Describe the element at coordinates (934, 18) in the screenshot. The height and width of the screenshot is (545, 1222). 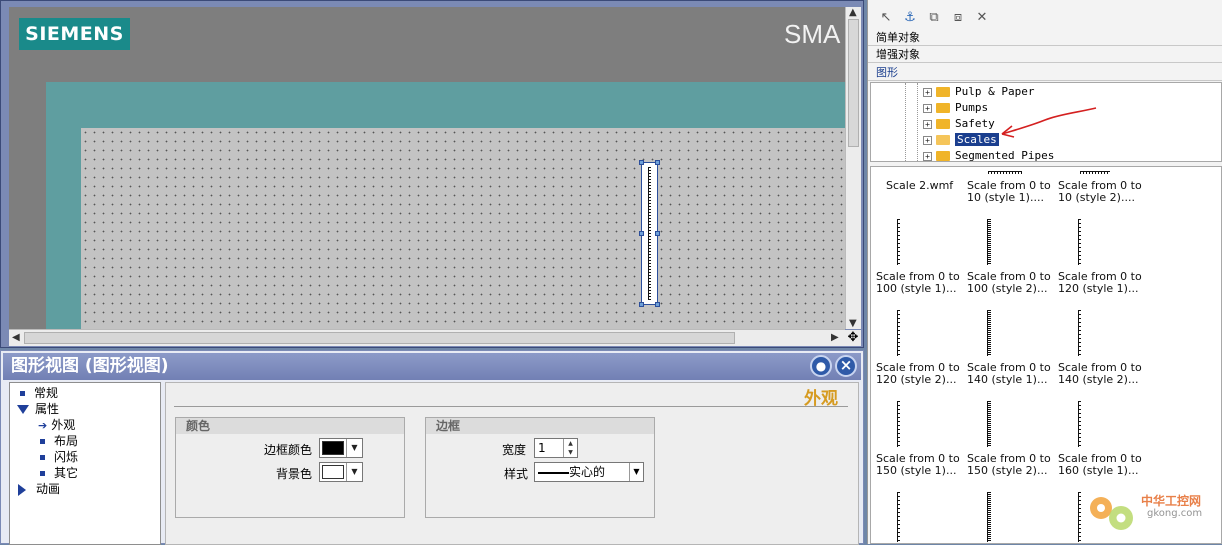
I see `copy-icon: ⧉` at that location.